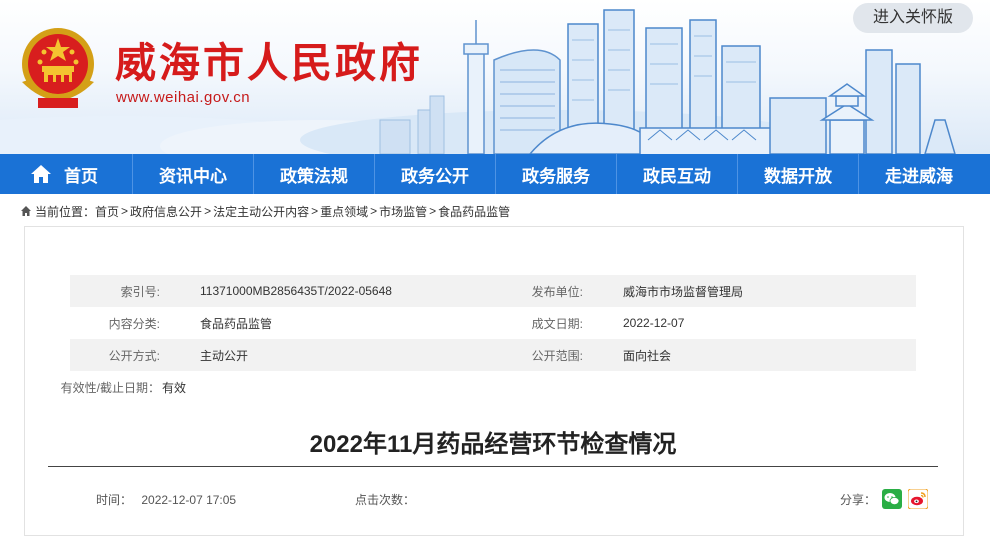 This screenshot has height=536, width=990. What do you see at coordinates (918, 499) in the screenshot?
I see `weibo-share-icon` at bounding box center [918, 499].